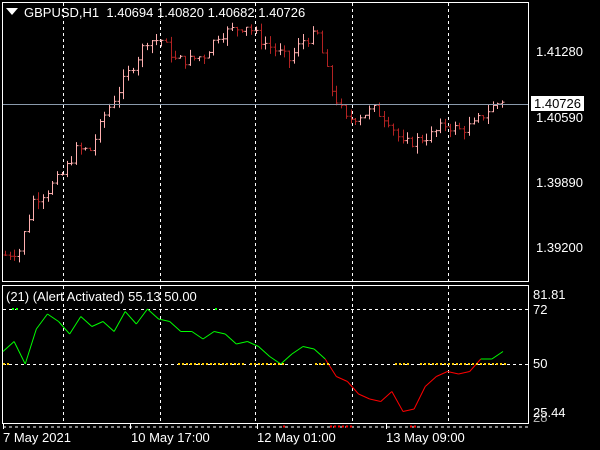 The image size is (600, 450). Describe the element at coordinates (62, 12) in the screenshot. I see `symbol-label: GBPUSD,H1` at that location.